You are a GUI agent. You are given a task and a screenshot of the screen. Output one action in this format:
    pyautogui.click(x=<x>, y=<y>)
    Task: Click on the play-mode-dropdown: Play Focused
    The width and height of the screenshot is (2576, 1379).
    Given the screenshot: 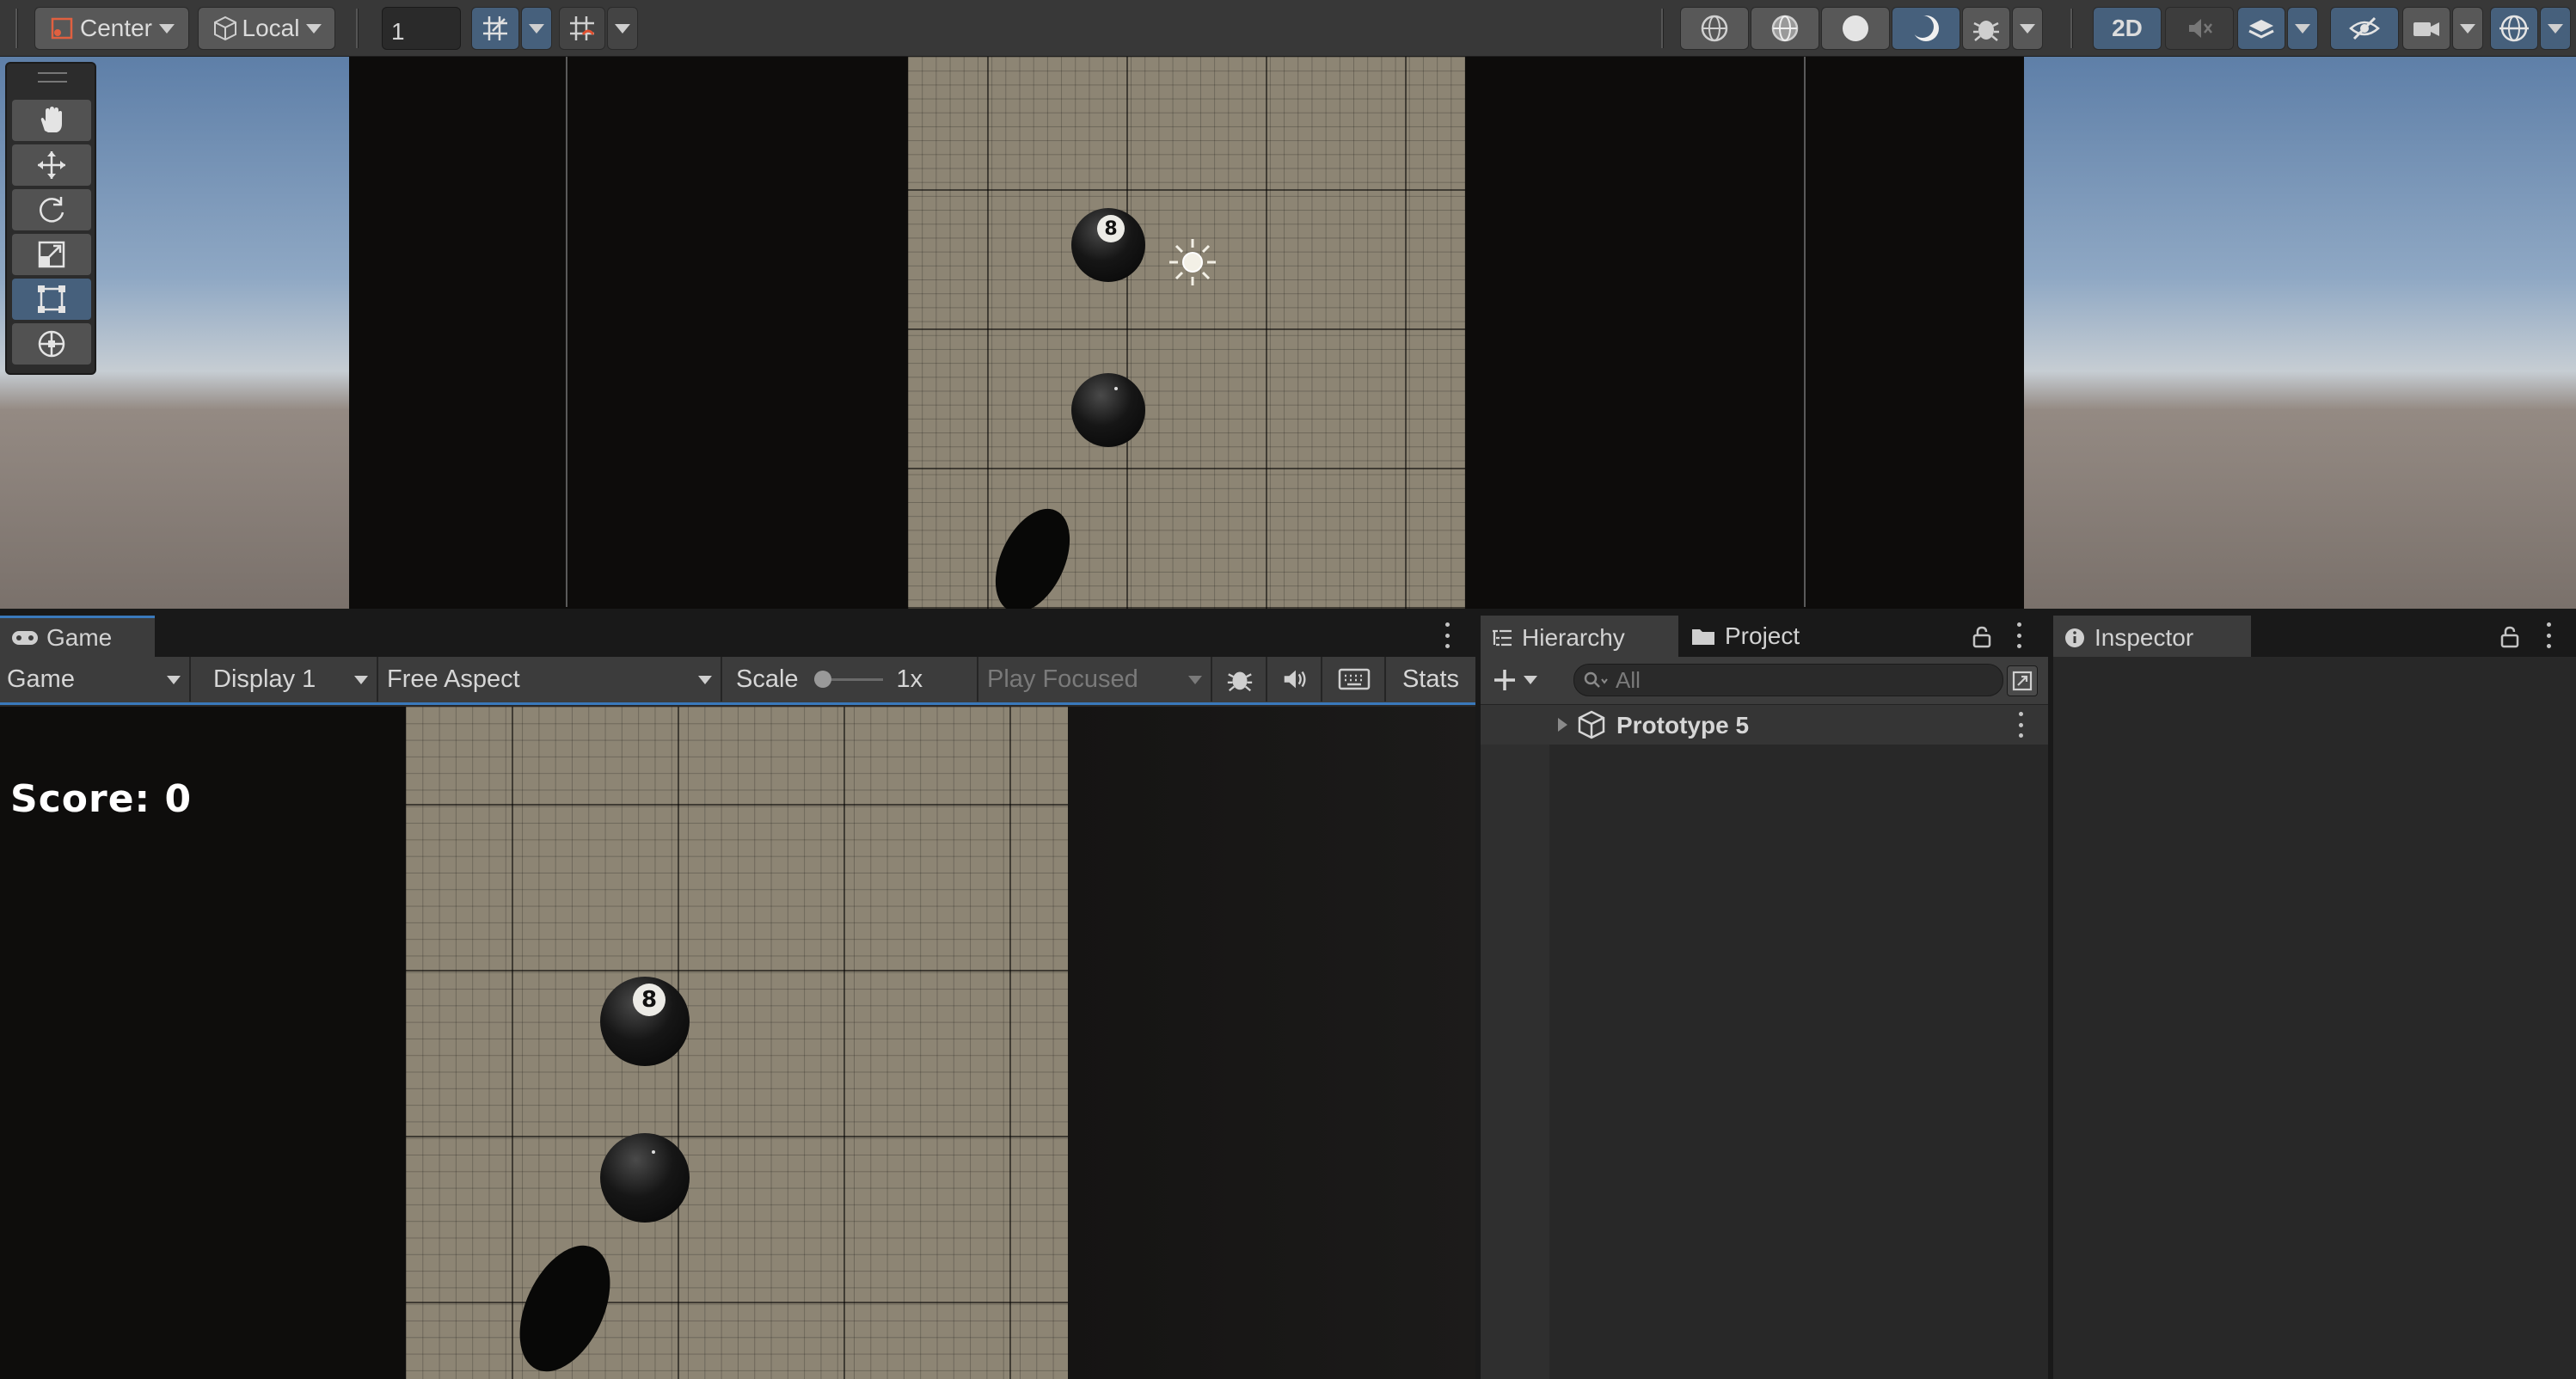 What is the action you would take?
    pyautogui.click(x=1096, y=679)
    